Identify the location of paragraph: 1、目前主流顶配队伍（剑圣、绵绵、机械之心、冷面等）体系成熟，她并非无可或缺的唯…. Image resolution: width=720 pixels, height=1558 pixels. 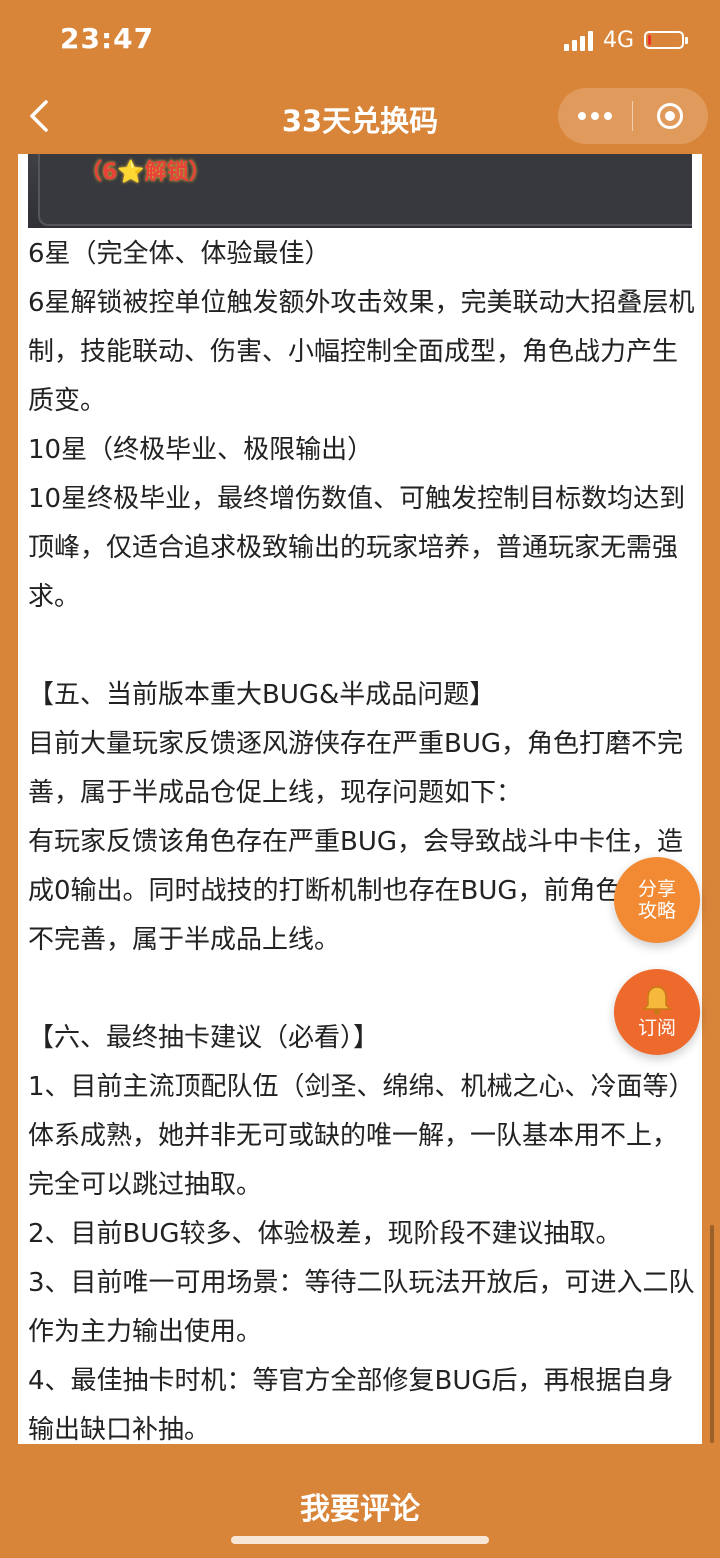
(361, 1136).